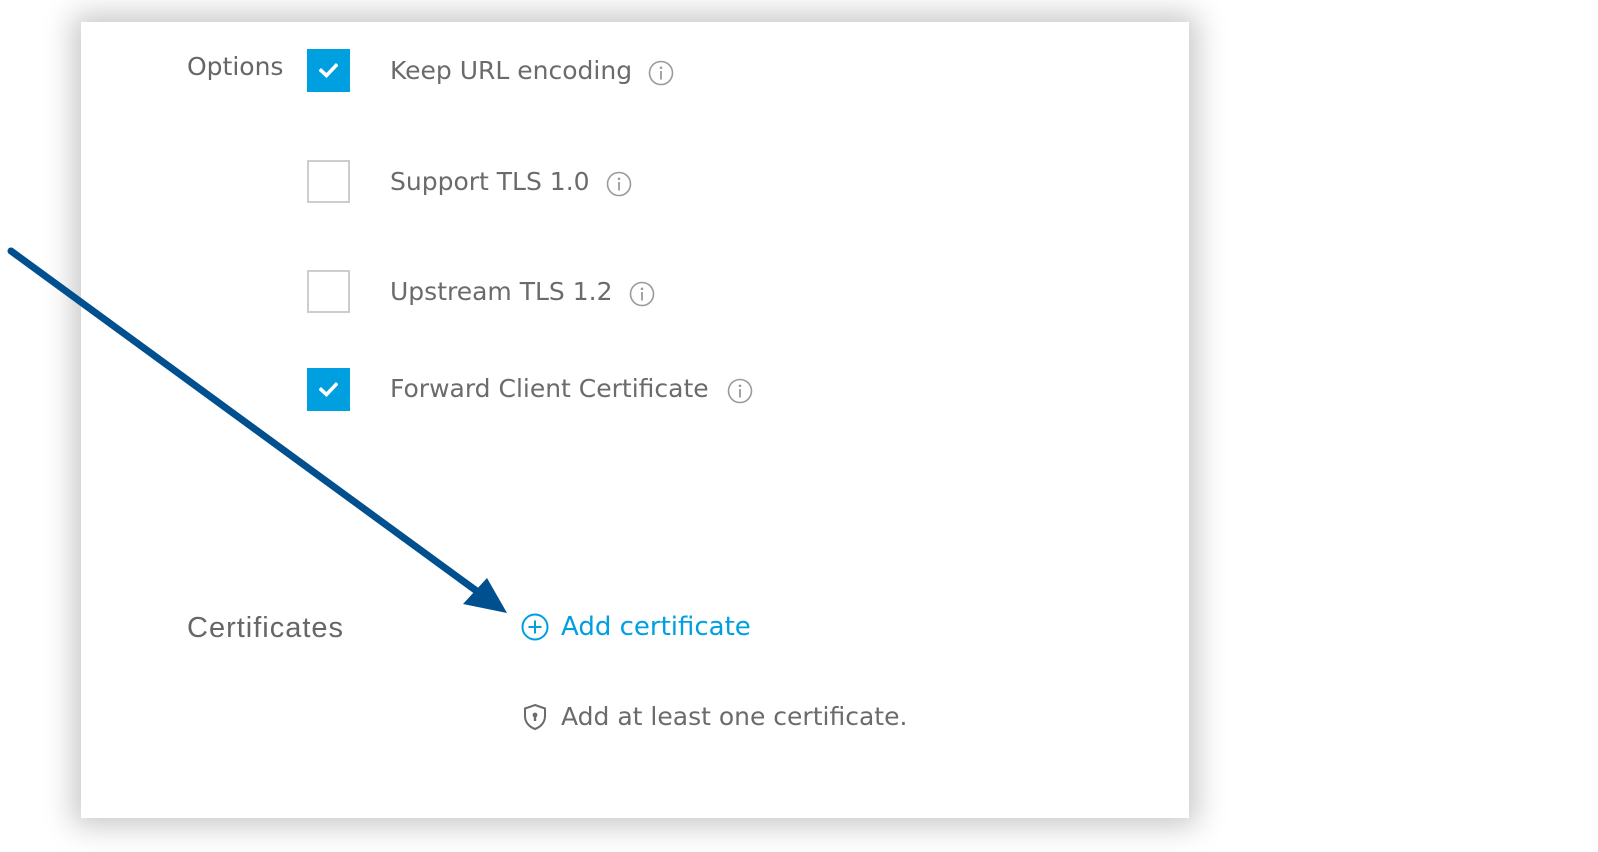  What do you see at coordinates (535, 716) in the screenshot?
I see `shield-lock-icon` at bounding box center [535, 716].